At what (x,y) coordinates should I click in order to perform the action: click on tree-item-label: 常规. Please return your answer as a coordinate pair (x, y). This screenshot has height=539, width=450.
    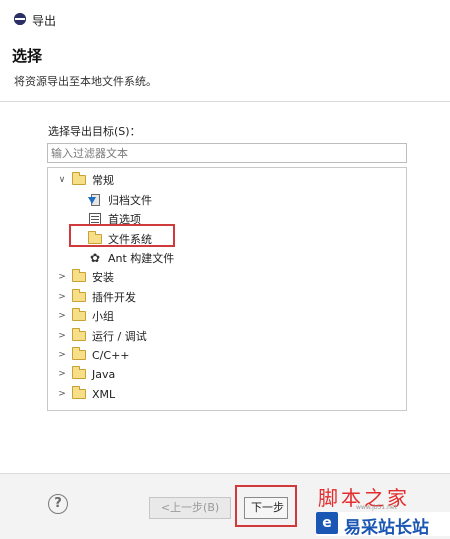
    Looking at the image, I should click on (103, 180).